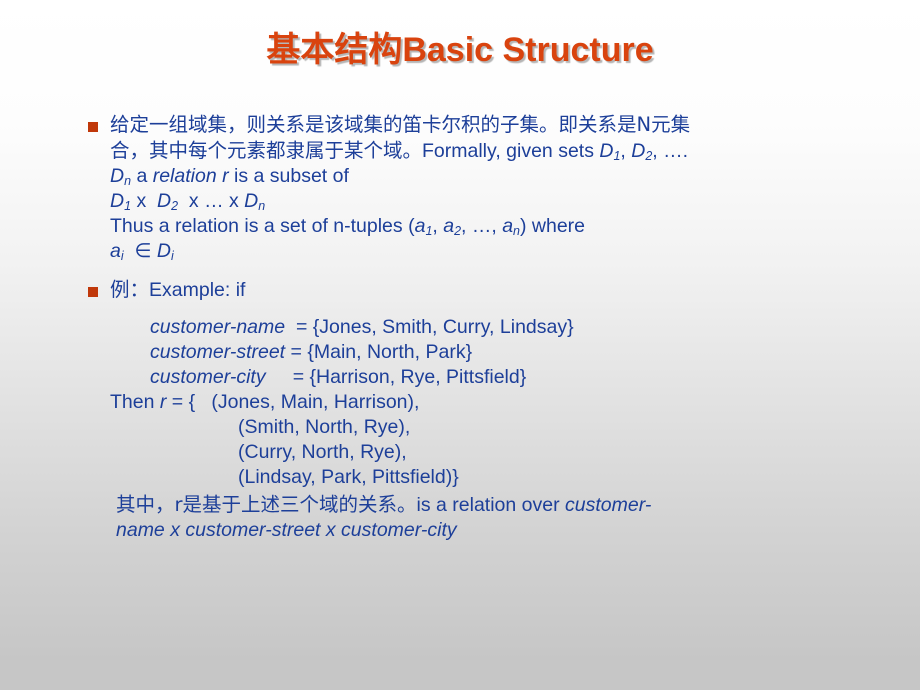 This screenshot has width=920, height=690. Describe the element at coordinates (130, 289) in the screenshot. I see `example-label-cn: 例：` at that location.